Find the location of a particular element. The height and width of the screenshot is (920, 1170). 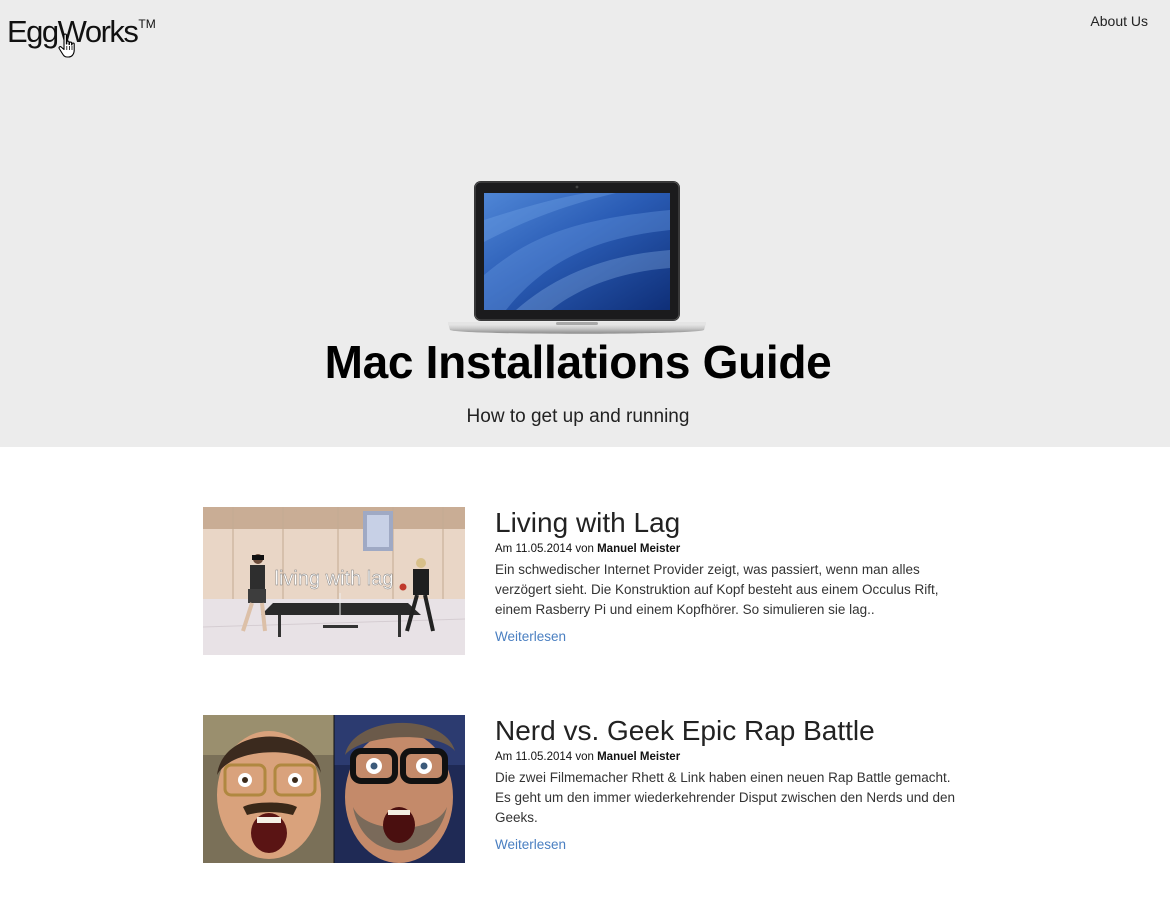

hand-cursor-icon is located at coordinates (66, 45).